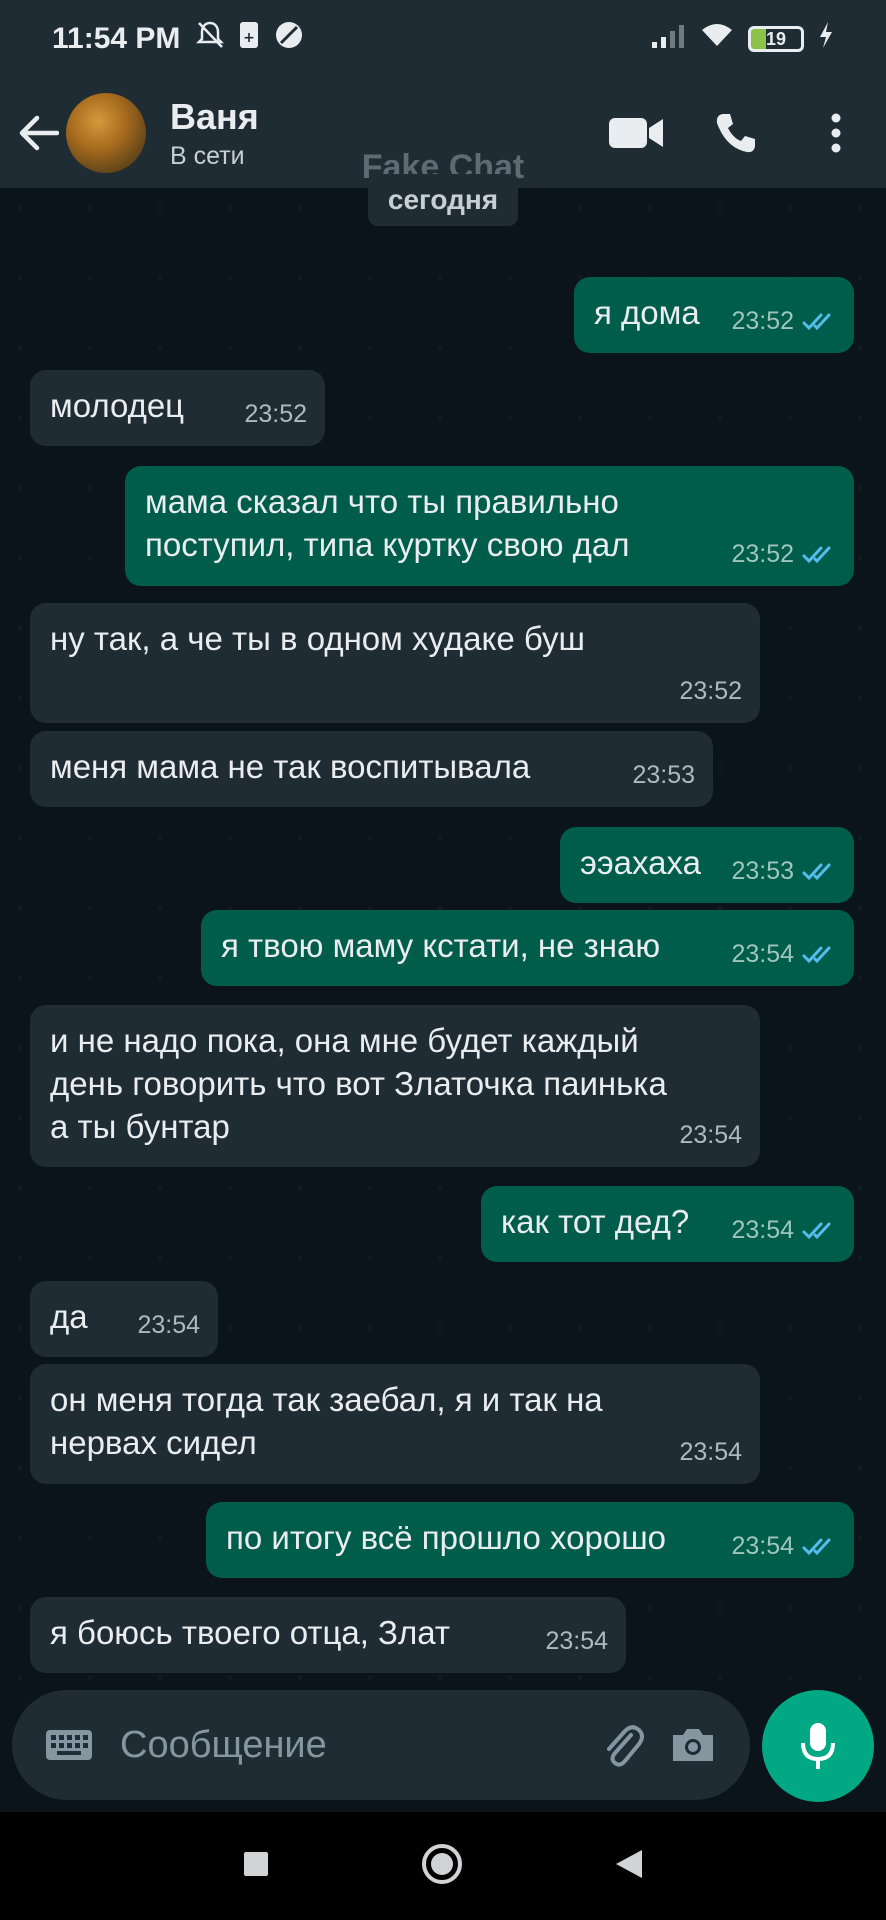  I want to click on message-outgoing: я твою маму кстати, не знаю 23:54, so click(527, 948).